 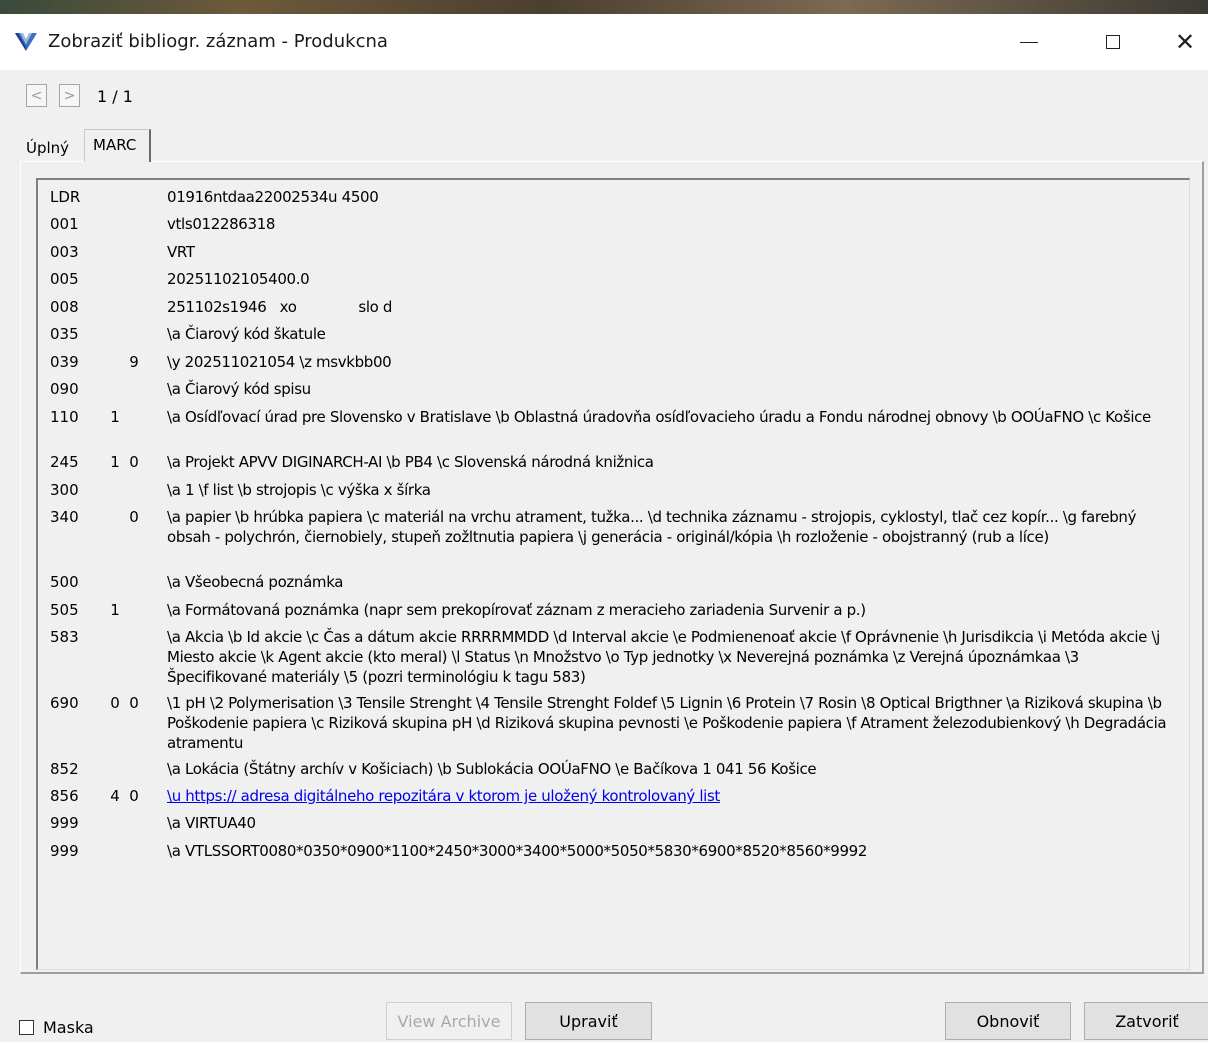 What do you see at coordinates (238, 279) in the screenshot?
I see `marc-field-value: 20251102105400.0` at bounding box center [238, 279].